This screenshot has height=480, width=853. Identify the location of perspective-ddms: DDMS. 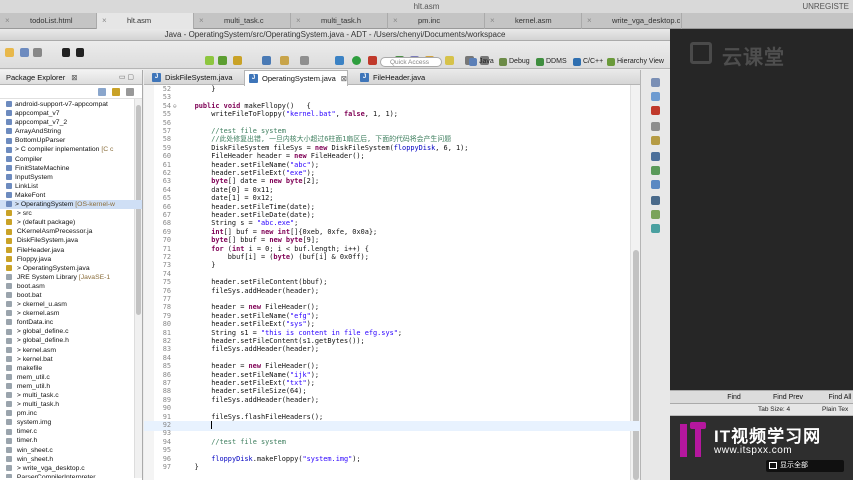
(551, 62).